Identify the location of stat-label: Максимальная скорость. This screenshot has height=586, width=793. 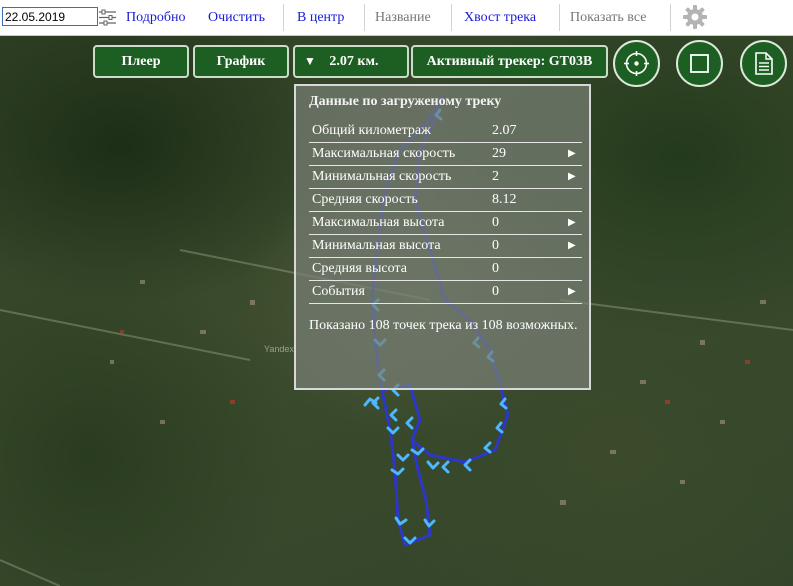
(384, 153).